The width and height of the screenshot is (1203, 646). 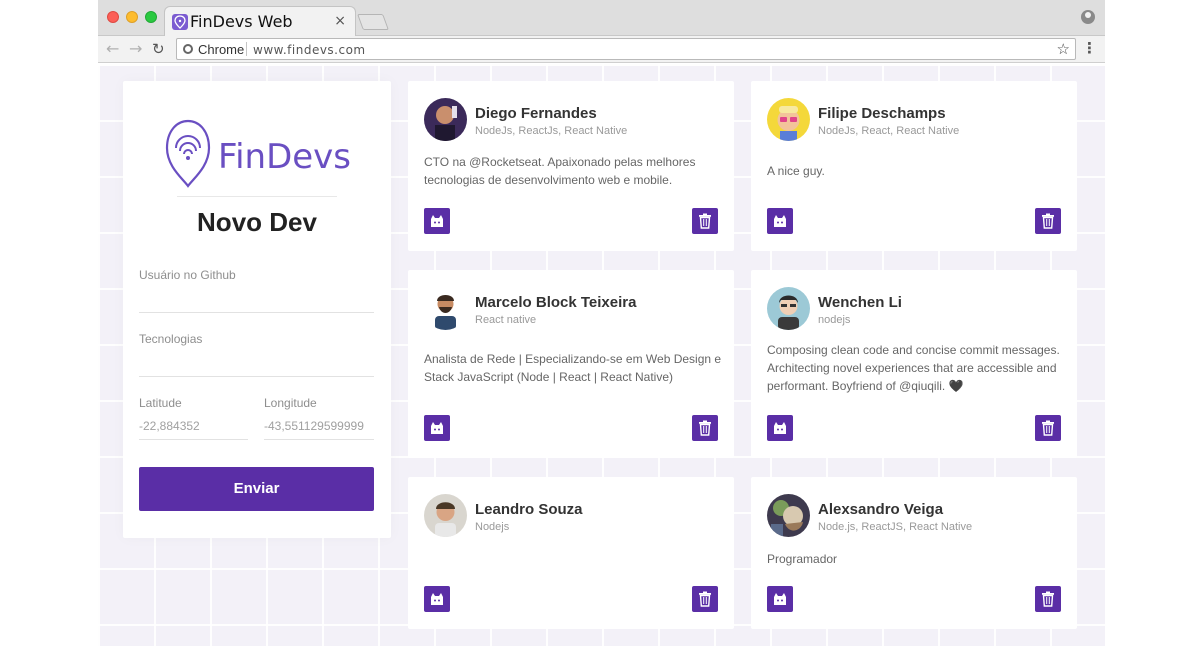 I want to click on title-bar: FinDevs Web ×, so click(x=601, y=18).